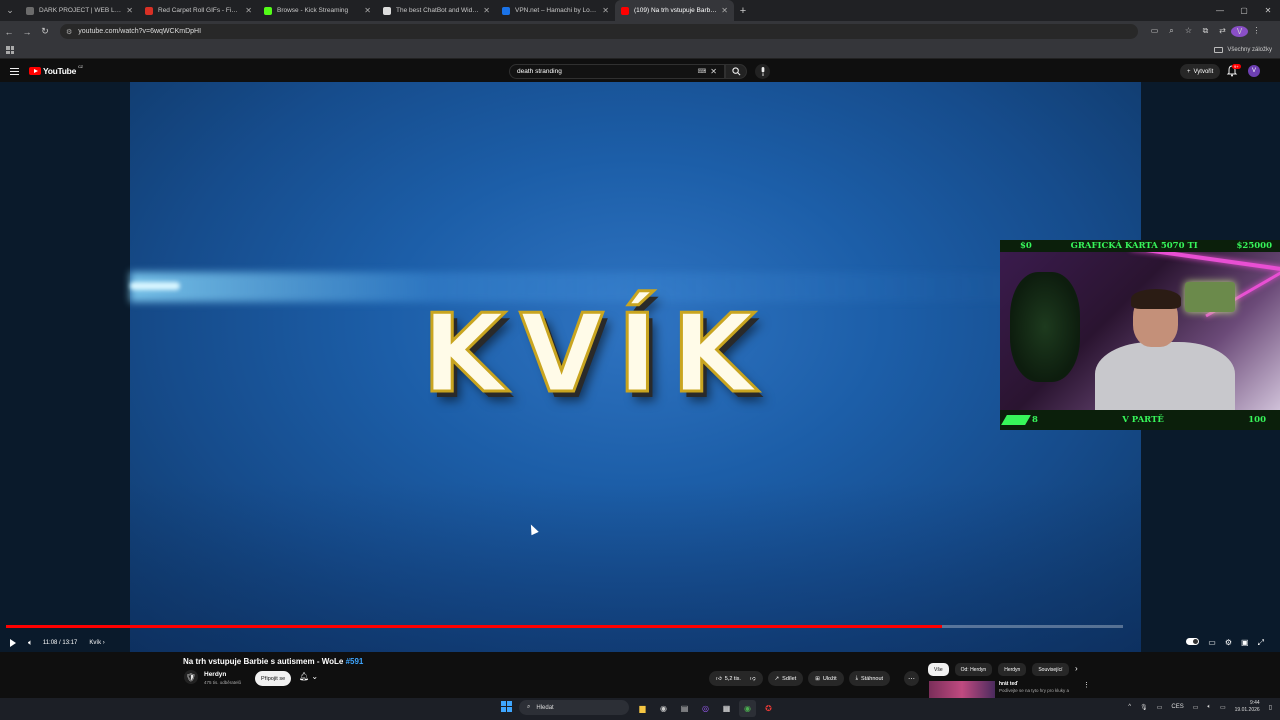  I want to click on keyboard-icon: ⌨, so click(702, 71).